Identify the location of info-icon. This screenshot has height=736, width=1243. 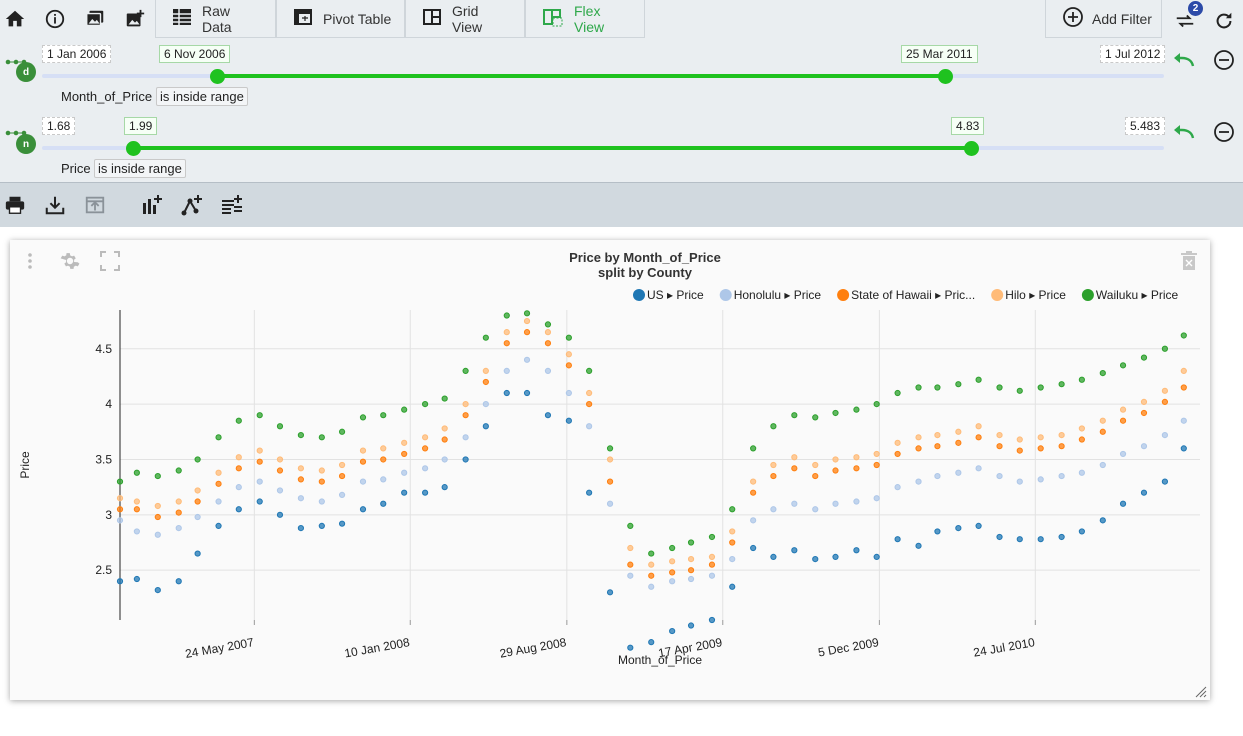
(55, 19).